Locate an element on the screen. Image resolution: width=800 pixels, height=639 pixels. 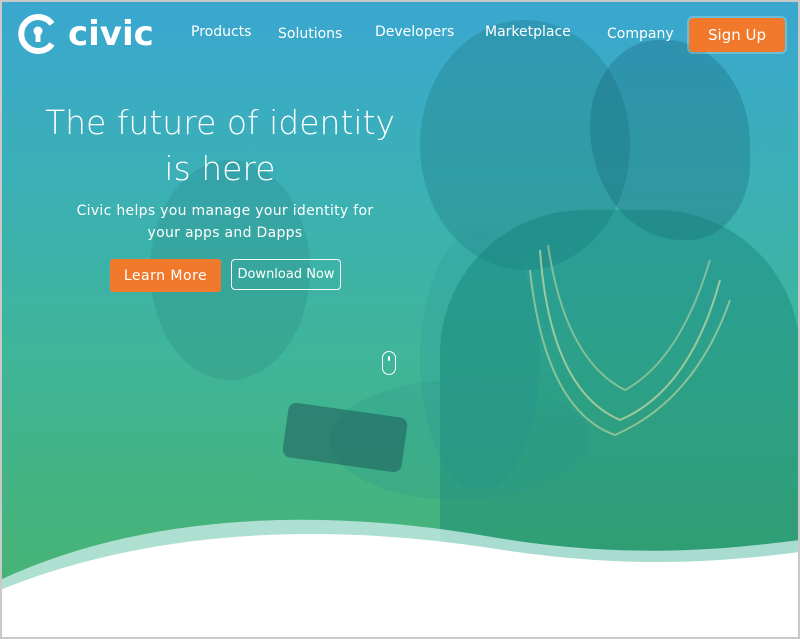
civic-logo-icon is located at coordinates (36, 34).